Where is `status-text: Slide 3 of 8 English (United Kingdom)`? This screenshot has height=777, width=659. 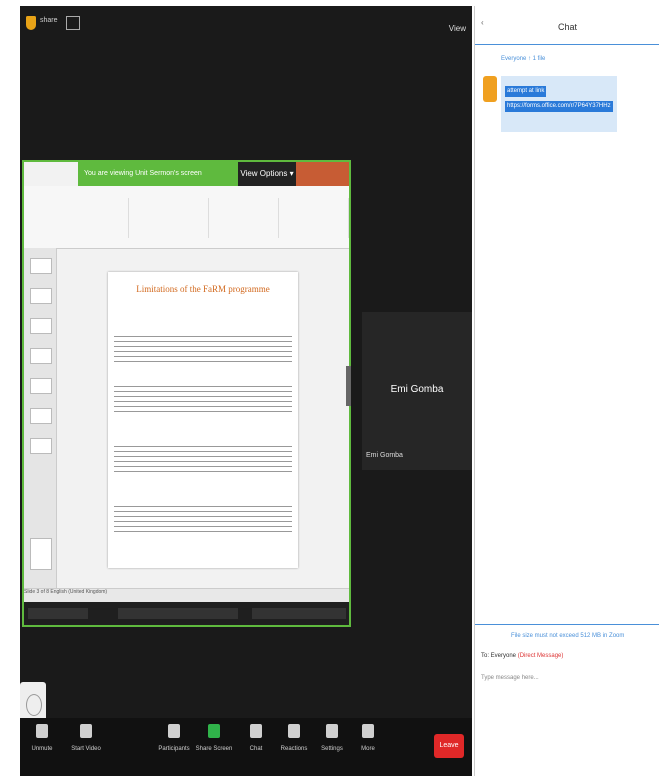
status-text: Slide 3 of 8 English (United Kingdom) is located at coordinates (66, 592).